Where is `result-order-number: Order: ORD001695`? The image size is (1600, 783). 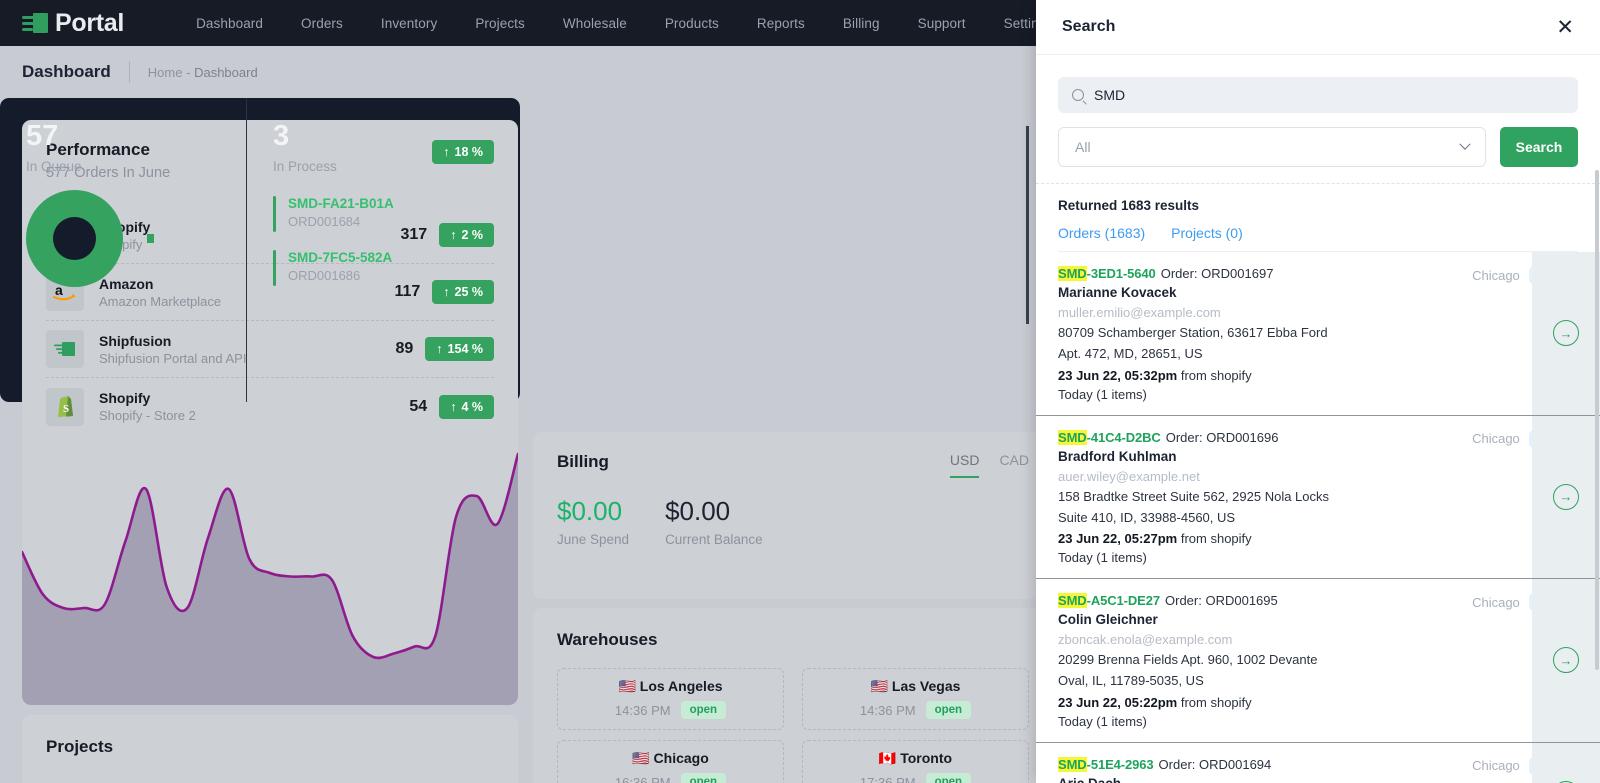
result-order-number: Order: ORD001695 is located at coordinates (1221, 600).